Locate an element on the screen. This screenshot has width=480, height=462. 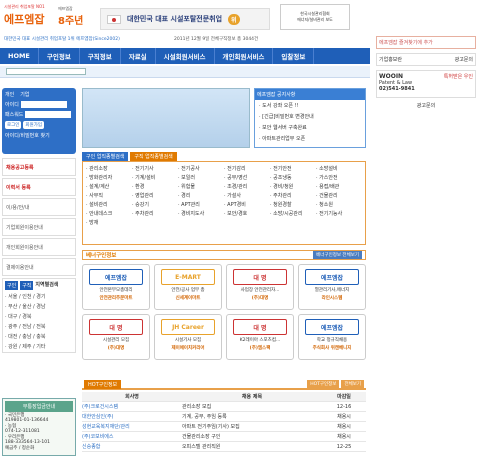
ad-inquiry-link: 광고문의 is located at coordinates (426, 105).